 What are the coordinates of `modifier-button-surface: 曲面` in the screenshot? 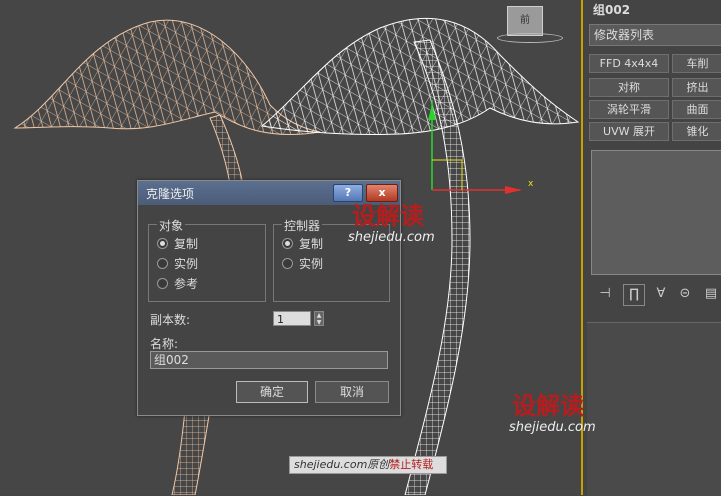 It's located at (696, 109).